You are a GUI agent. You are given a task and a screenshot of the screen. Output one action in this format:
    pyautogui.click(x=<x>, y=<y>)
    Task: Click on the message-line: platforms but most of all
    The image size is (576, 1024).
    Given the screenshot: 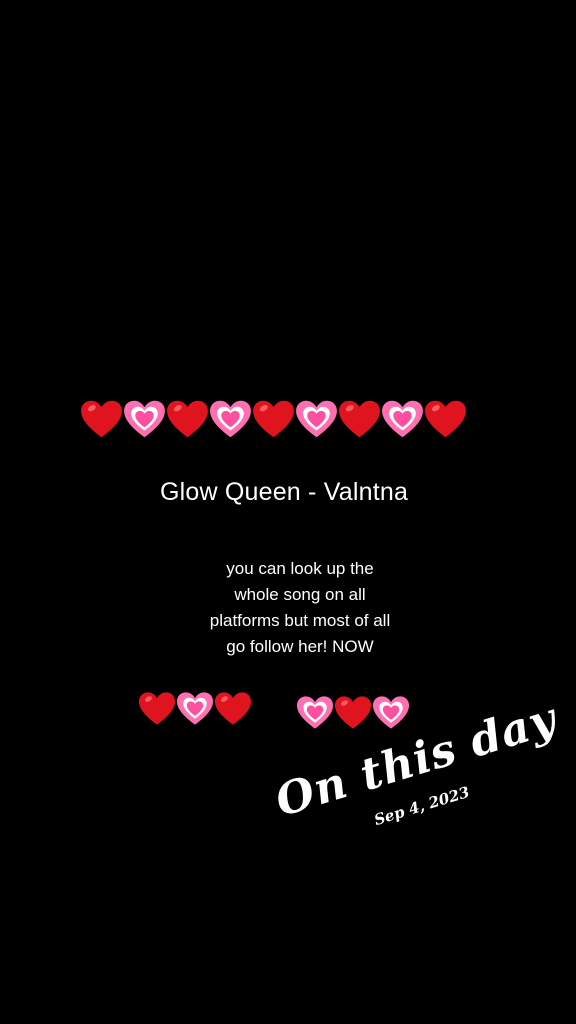 What is the action you would take?
    pyautogui.click(x=300, y=620)
    